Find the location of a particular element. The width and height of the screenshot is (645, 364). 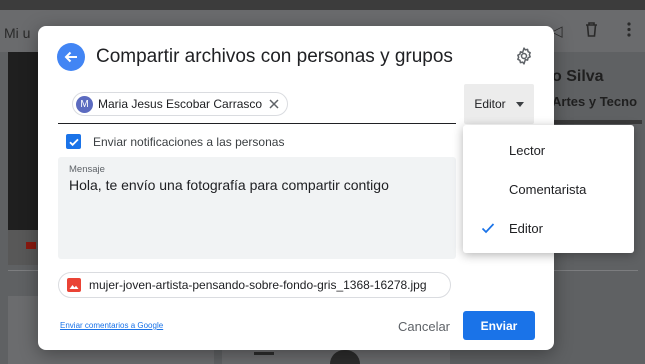

back-button is located at coordinates (71, 57).